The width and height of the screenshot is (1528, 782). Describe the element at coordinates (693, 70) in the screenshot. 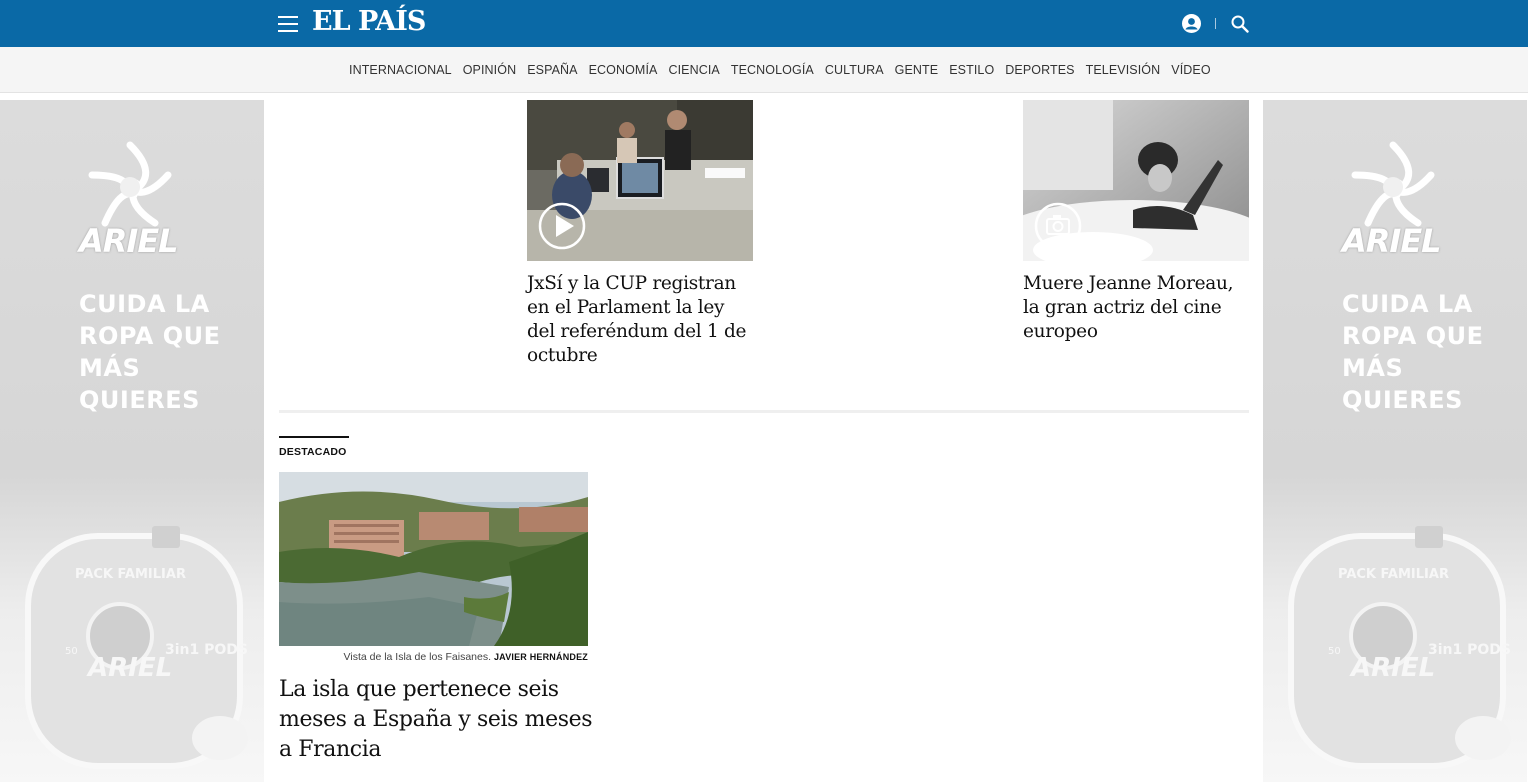

I see `nav-item-ciencia: CIENCIA` at that location.